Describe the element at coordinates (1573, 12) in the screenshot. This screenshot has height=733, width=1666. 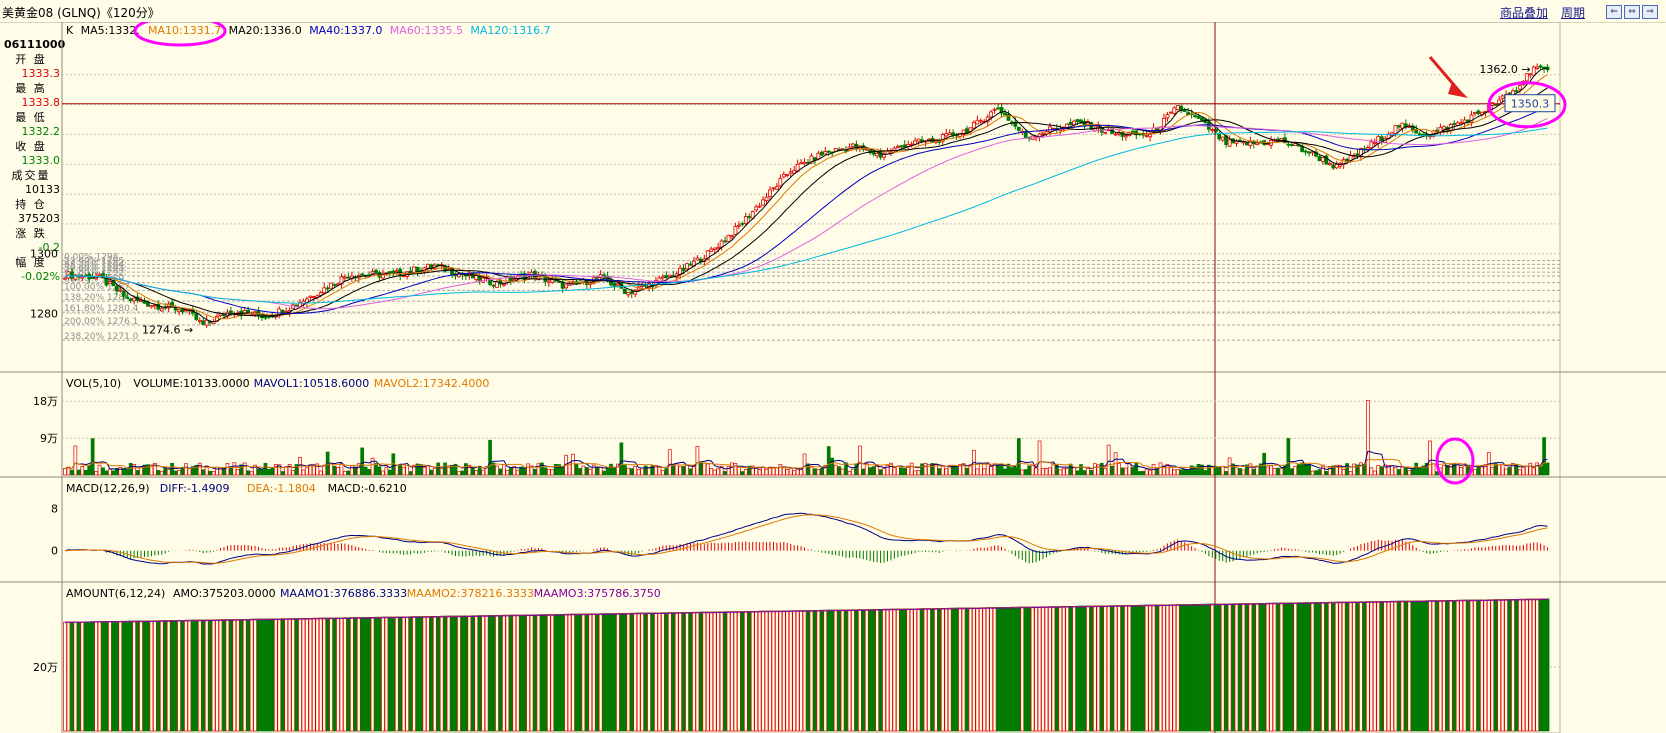
I see `period-button: 周期` at that location.